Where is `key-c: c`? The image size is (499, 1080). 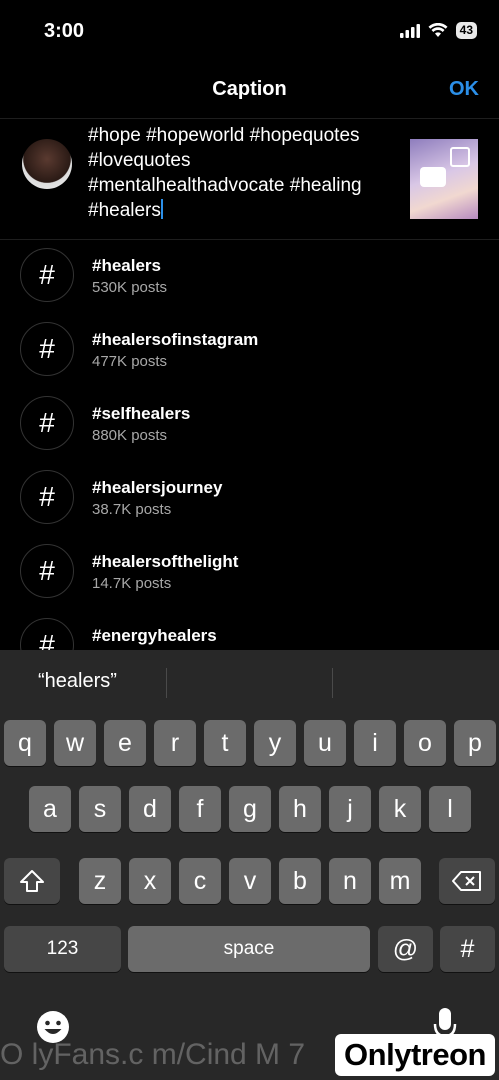 key-c: c is located at coordinates (200, 881).